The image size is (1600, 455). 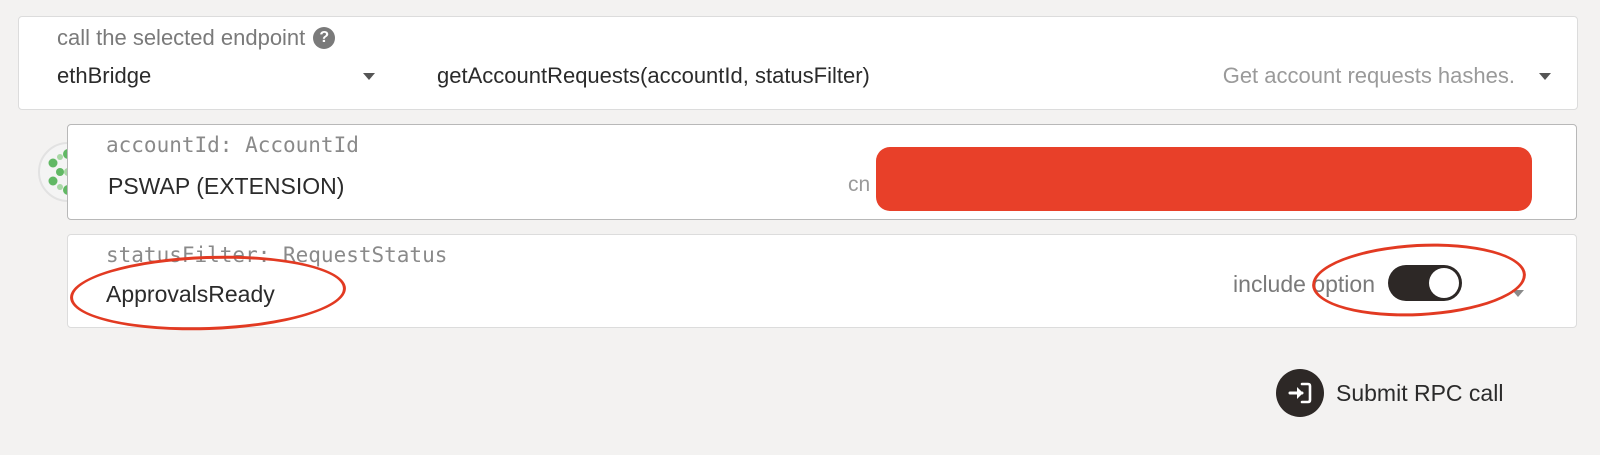 I want to click on redacted-address-block, so click(x=1204, y=179).